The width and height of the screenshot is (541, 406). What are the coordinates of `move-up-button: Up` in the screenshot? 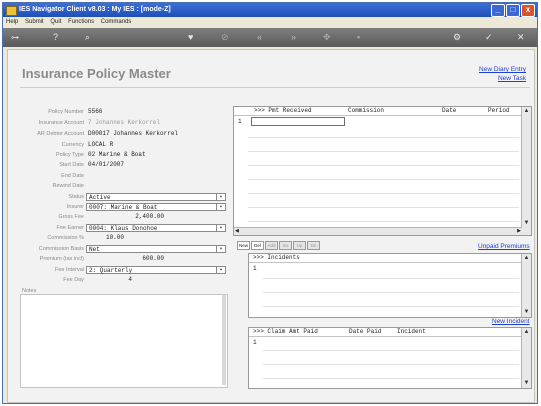 It's located at (299, 245).